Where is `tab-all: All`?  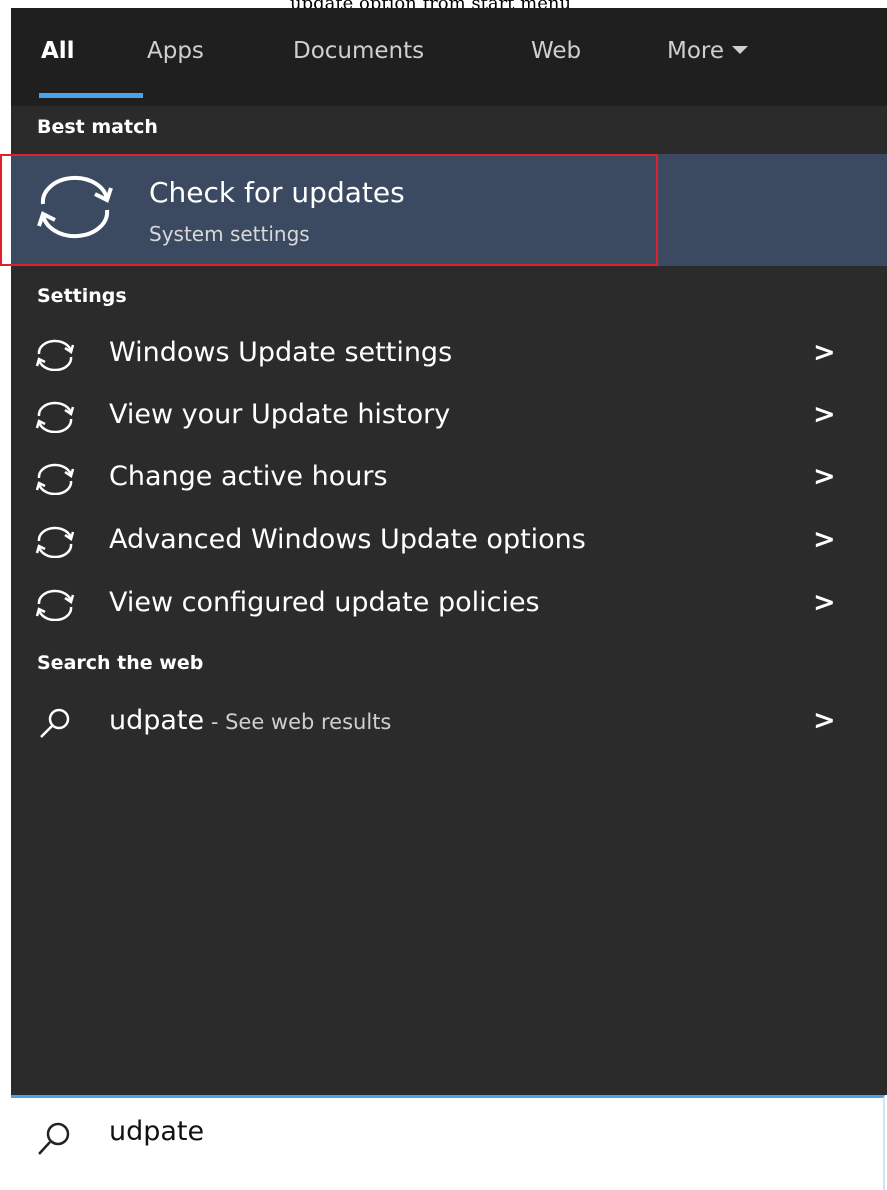 tab-all: All is located at coordinates (58, 51).